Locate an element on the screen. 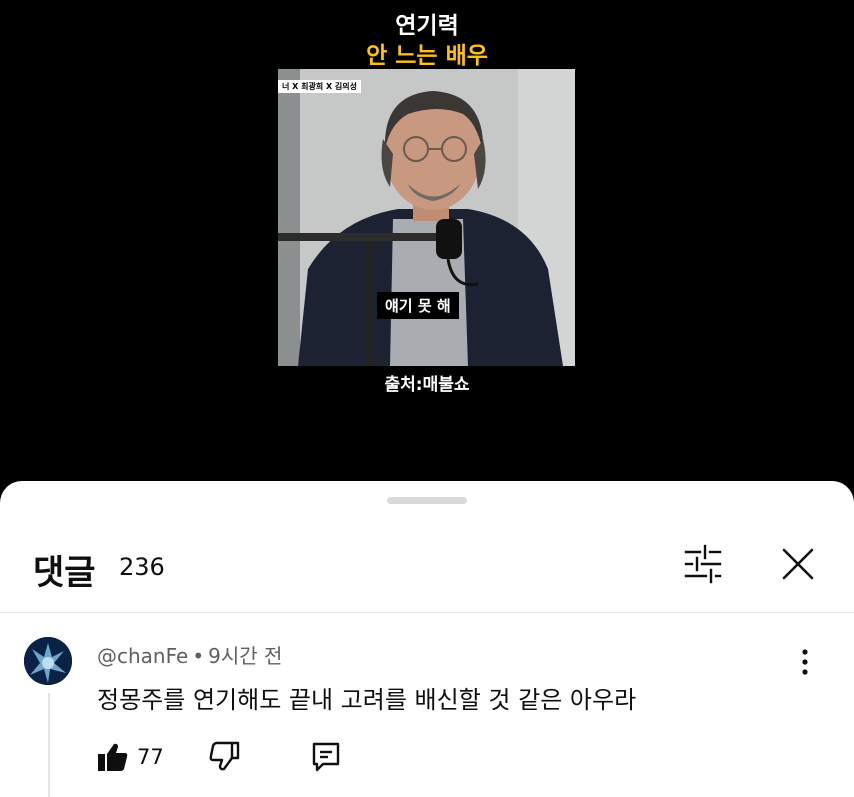 Image resolution: width=854 pixels, height=797 pixels. like-button is located at coordinates (113, 757).